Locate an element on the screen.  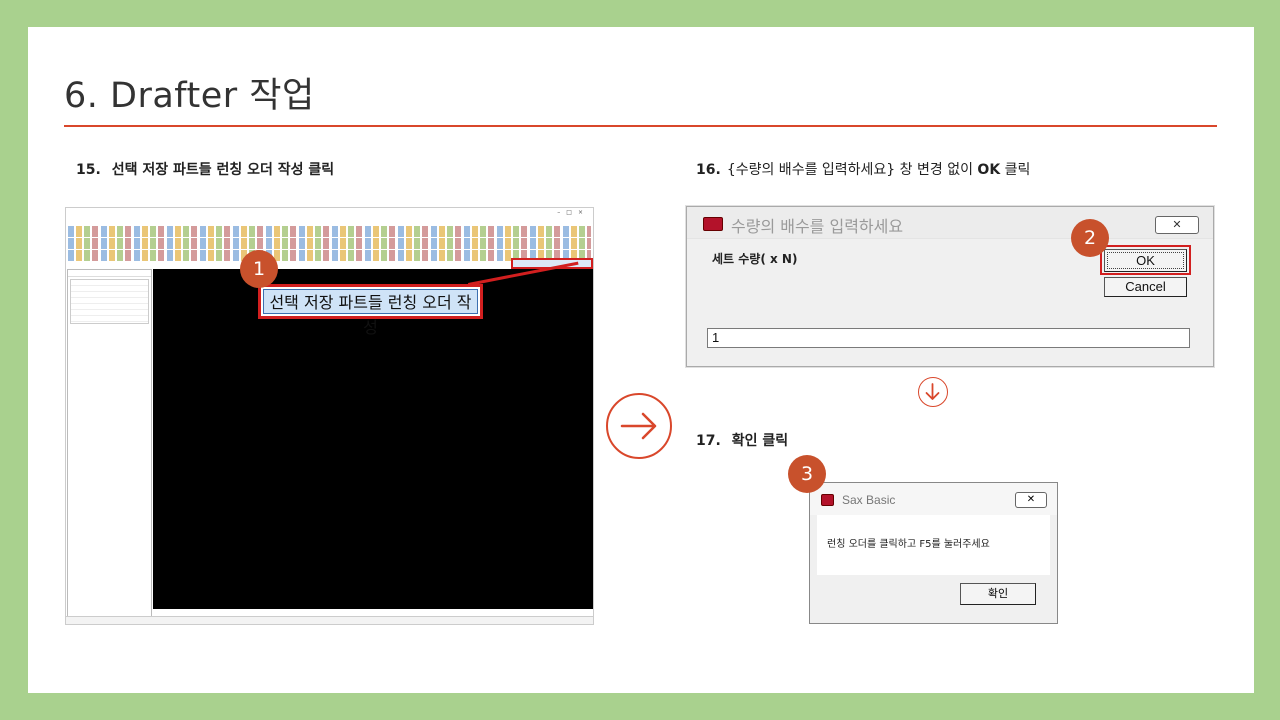
messagebox-text: 런칭 오더를 클릭하고 F5를 눌러주세요 is located at coordinates (933, 545).